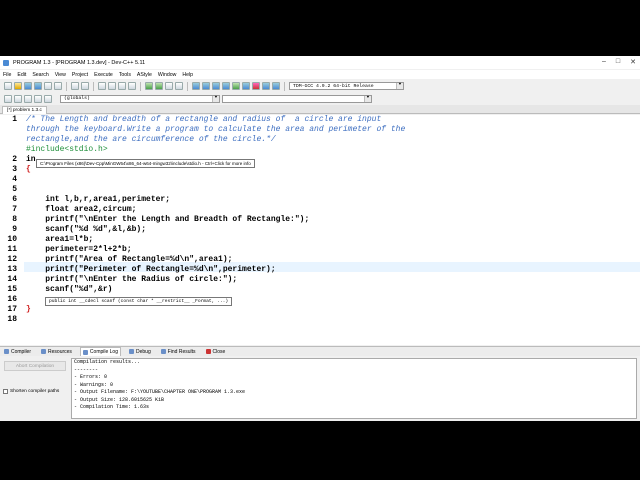 The image size is (640, 480). Describe the element at coordinates (178, 351) in the screenshot. I see `tab-find-results: Find Results` at that location.